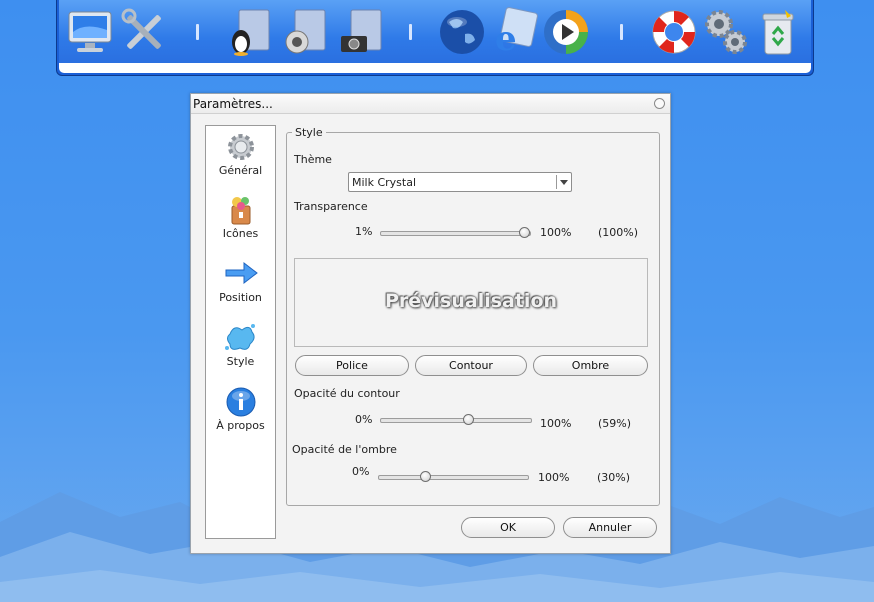  I want to click on outline-opacity-slider-thumb, so click(468, 419).